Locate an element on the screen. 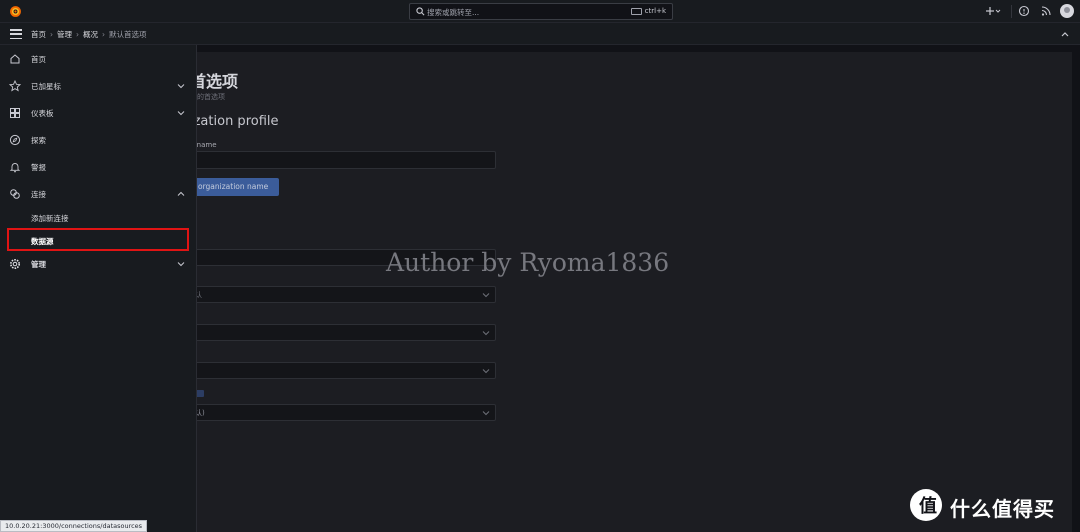  brand-text: 什么值得买 is located at coordinates (1002, 509).